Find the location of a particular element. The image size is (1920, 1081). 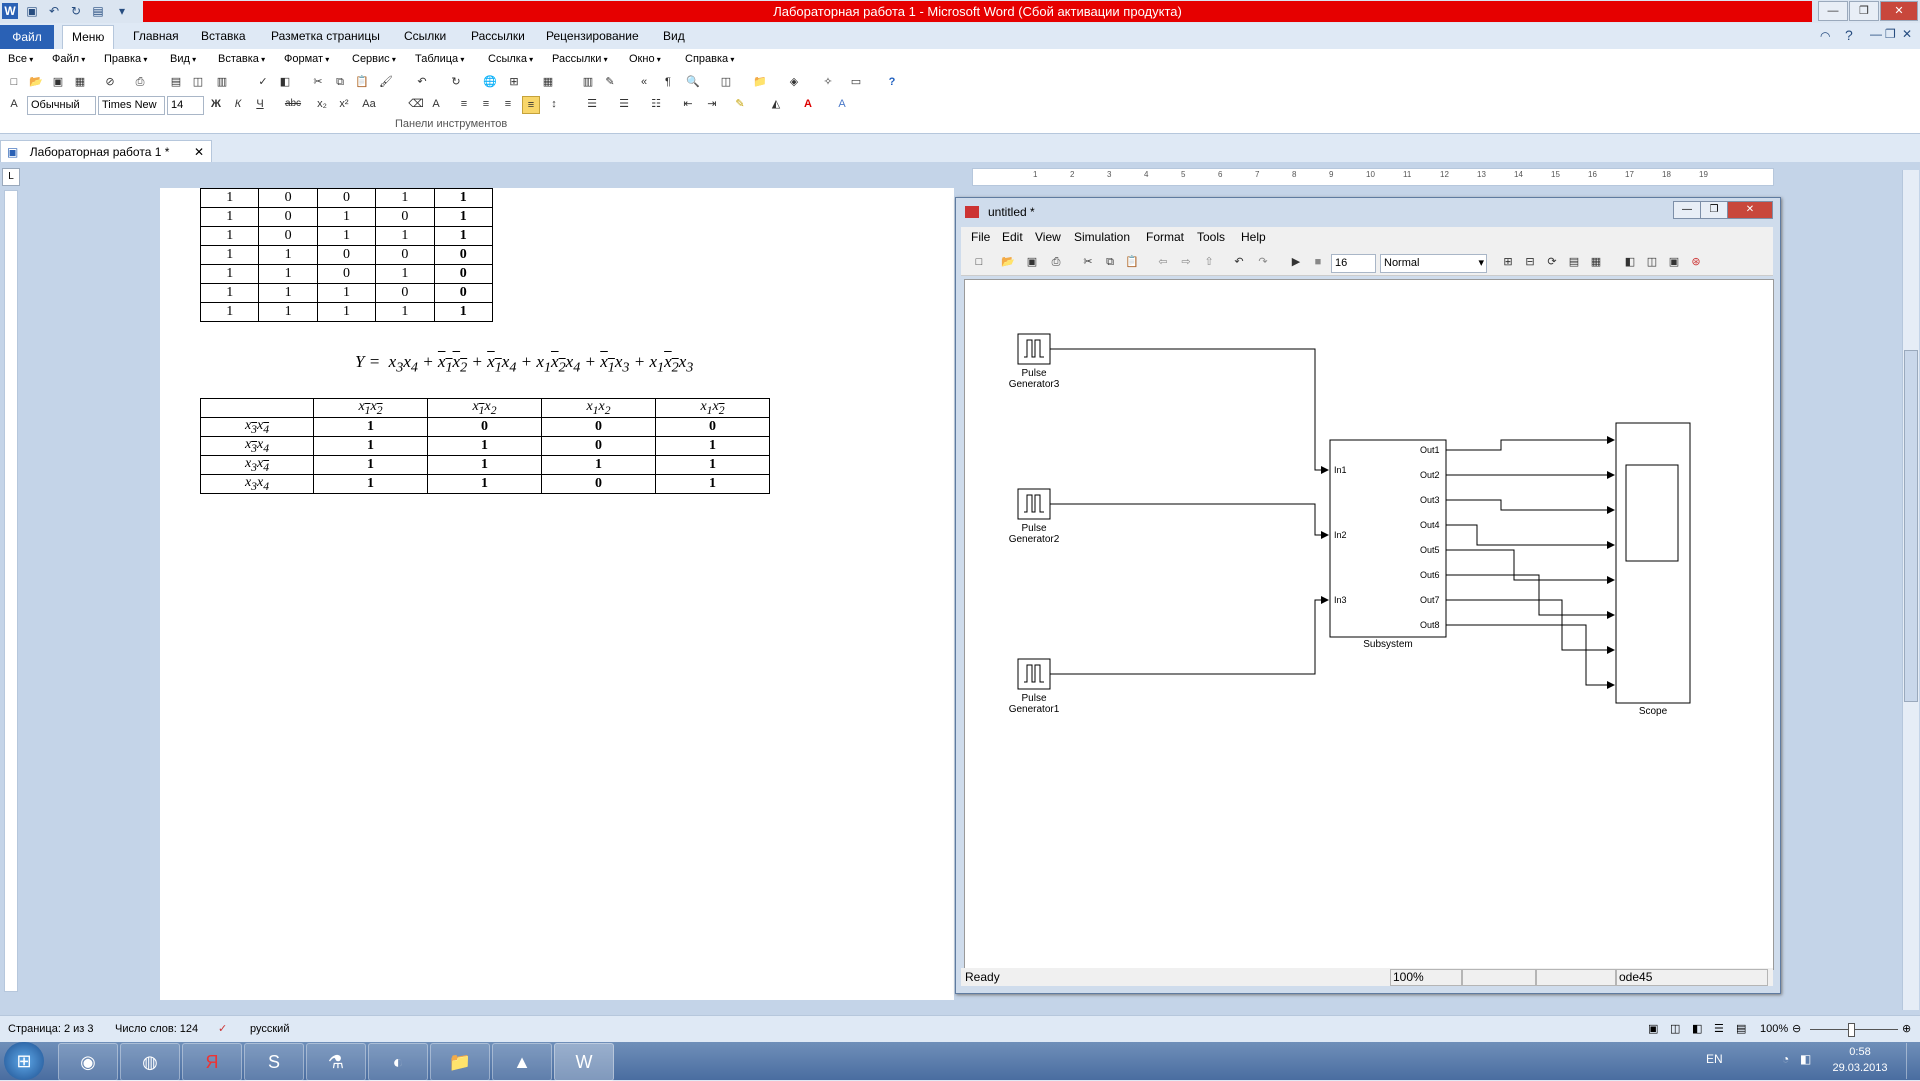

chevron-icon: « is located at coordinates (644, 82).